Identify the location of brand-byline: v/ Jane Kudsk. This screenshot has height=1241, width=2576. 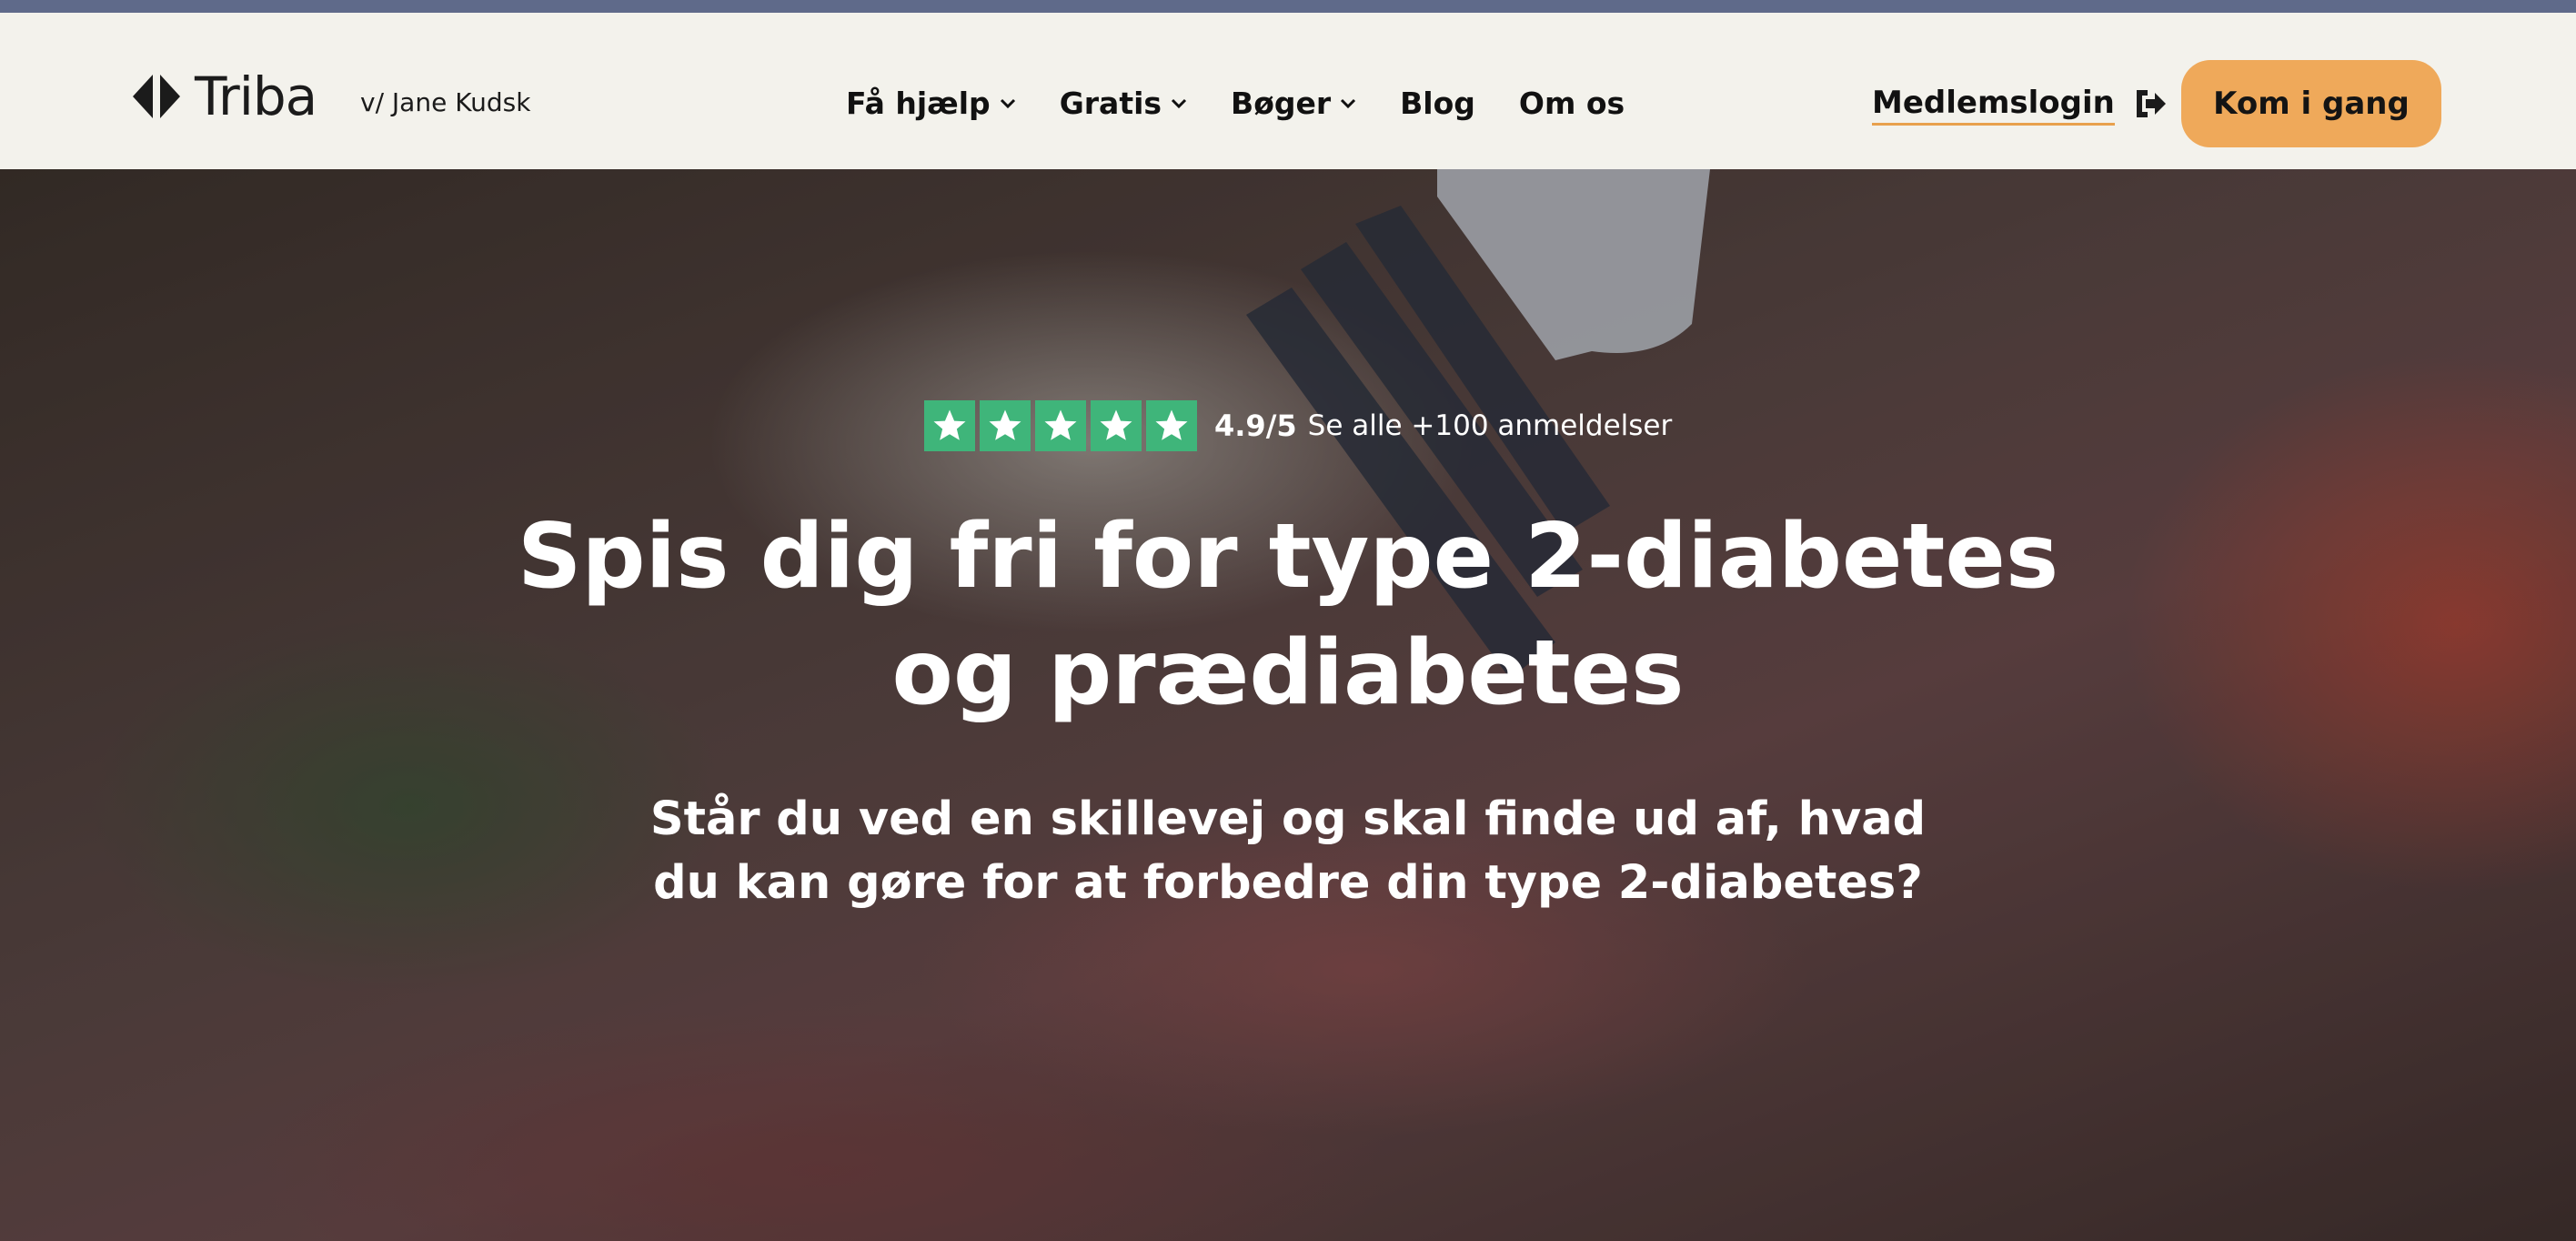
(445, 102).